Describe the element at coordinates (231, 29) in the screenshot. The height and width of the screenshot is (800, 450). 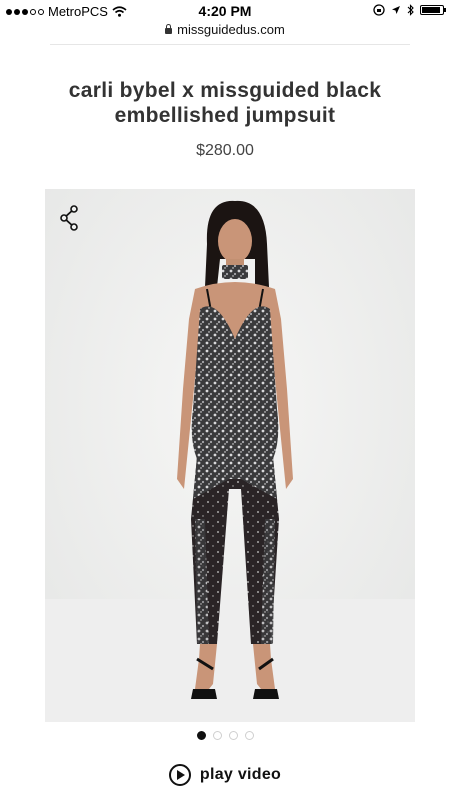
I see `url-text: missguidedus.com` at that location.